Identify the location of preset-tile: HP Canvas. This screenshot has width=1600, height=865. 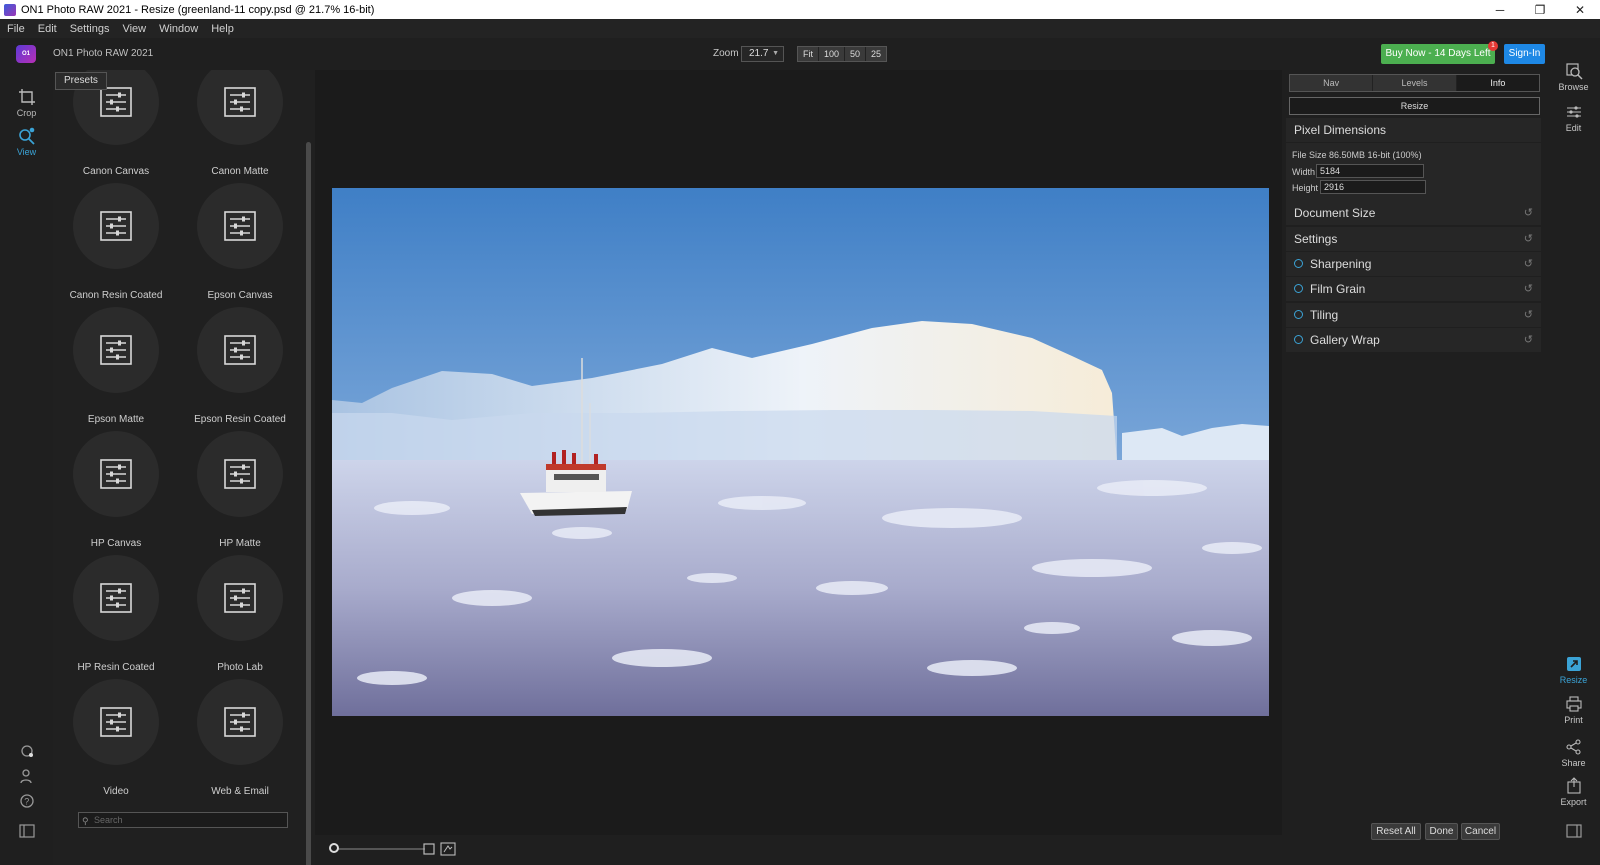
(116, 490).